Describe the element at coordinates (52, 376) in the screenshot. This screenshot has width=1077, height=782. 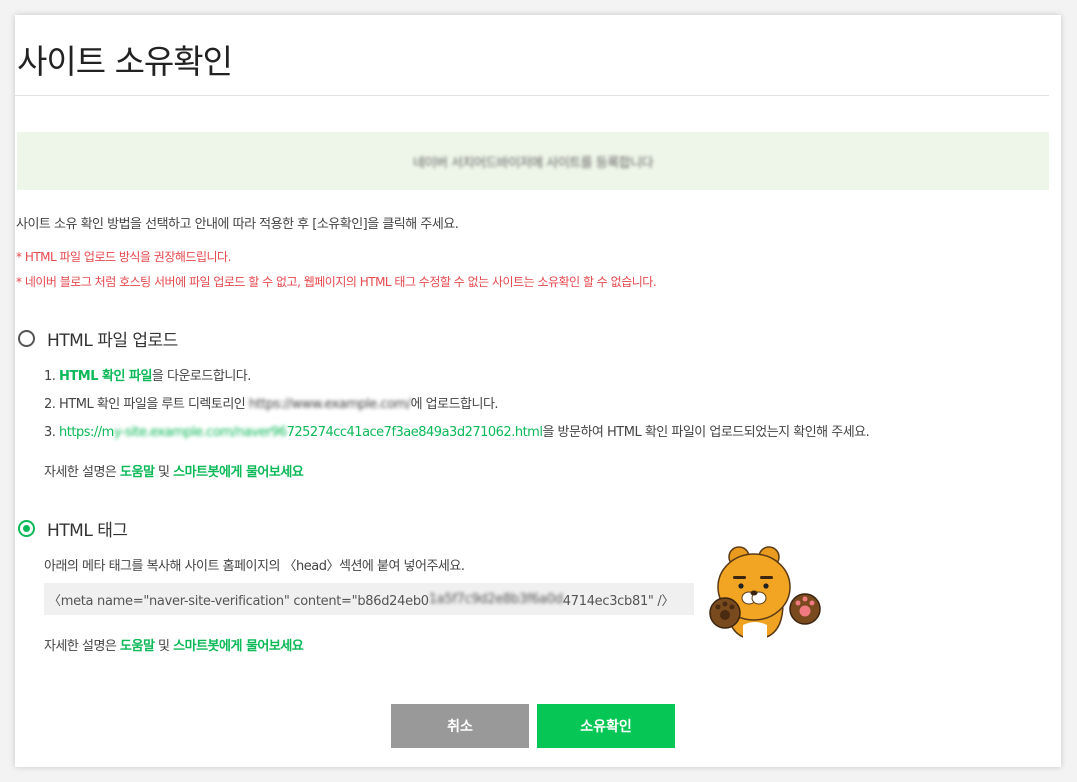
I see `step-1-prefix: 1.` at that location.